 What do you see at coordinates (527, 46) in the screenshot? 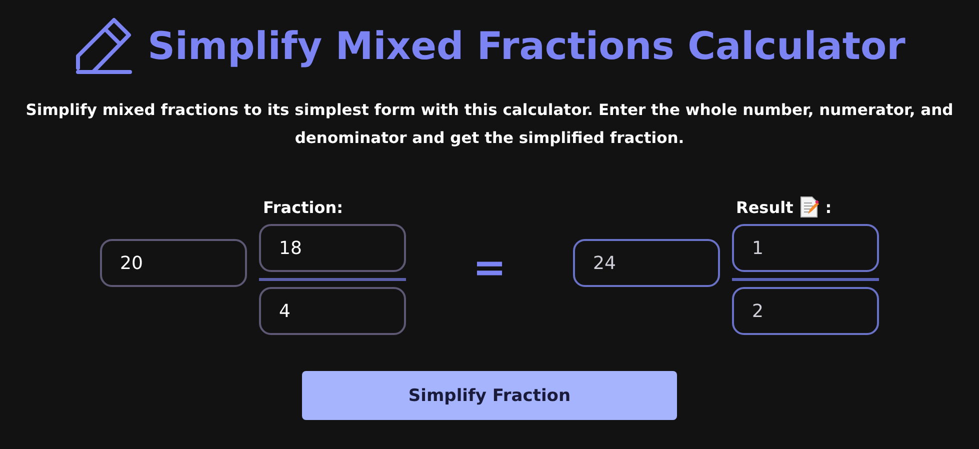
I see `page-title: Simplify Mixed Fractions Calculator` at bounding box center [527, 46].